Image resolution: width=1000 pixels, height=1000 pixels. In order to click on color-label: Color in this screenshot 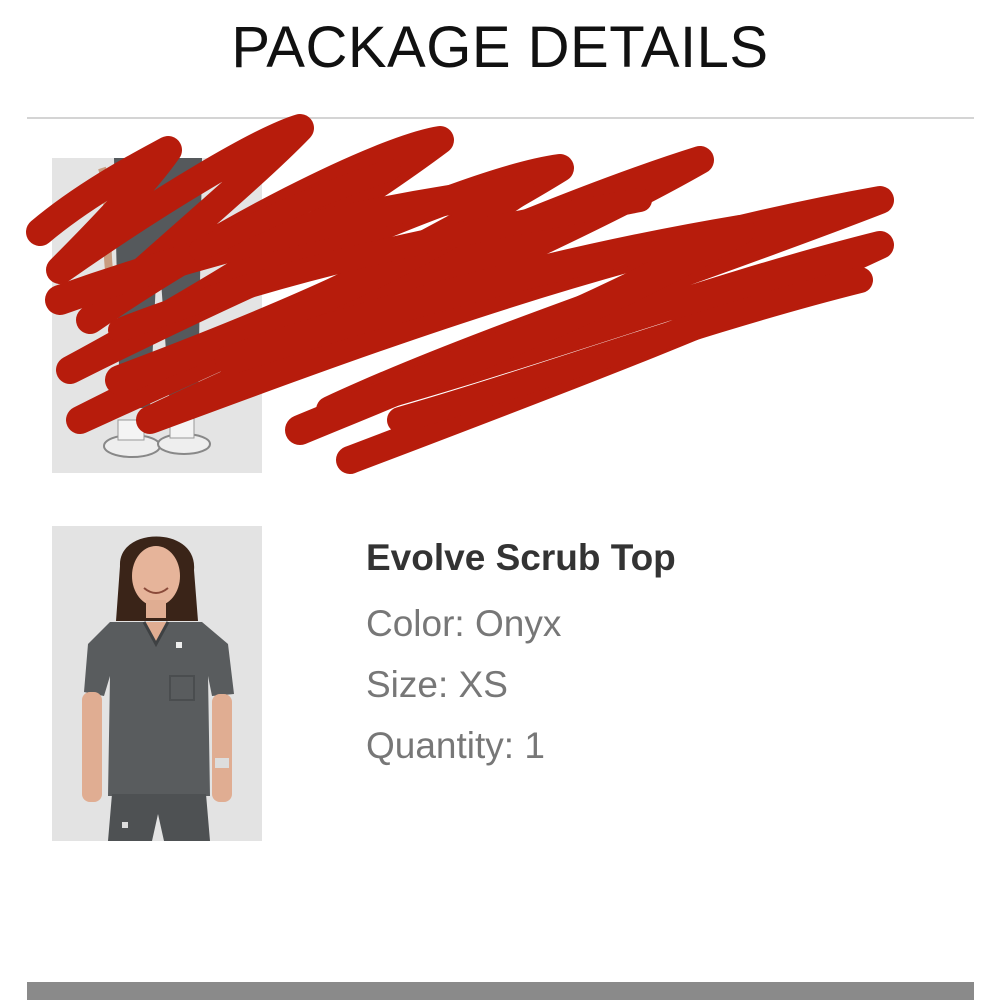, I will do `click(420, 623)`.